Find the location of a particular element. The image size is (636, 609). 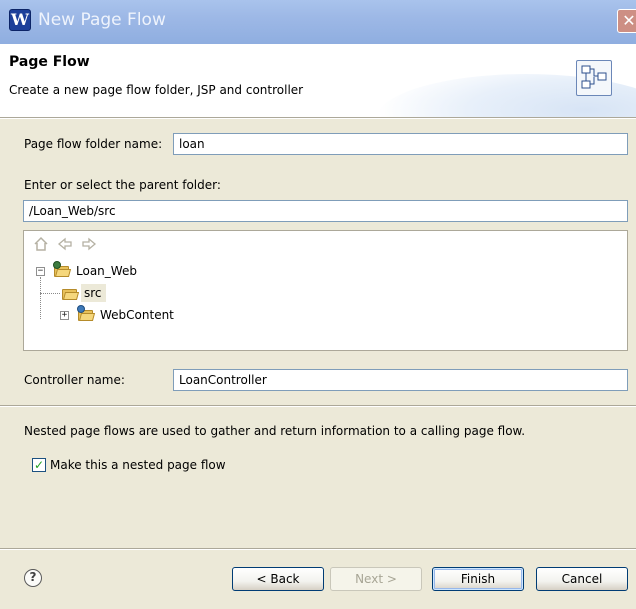

nested-checkbox-label: Make this a nested page flow is located at coordinates (138, 465).